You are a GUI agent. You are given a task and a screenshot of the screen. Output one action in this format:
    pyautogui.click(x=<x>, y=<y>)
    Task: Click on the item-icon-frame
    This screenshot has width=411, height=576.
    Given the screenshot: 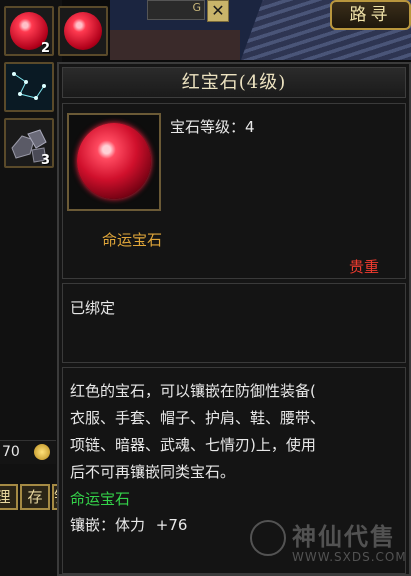 What is the action you would take?
    pyautogui.click(x=114, y=162)
    